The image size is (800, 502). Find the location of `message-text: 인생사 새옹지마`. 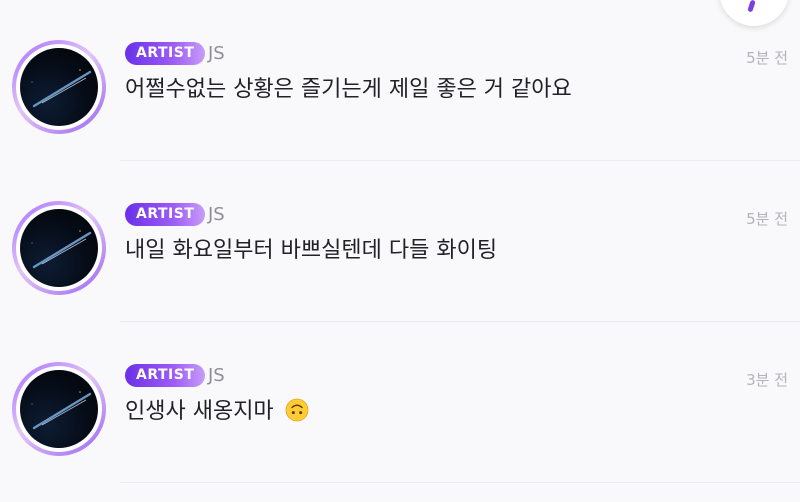

message-text: 인생사 새옹지마 is located at coordinates (217, 412).